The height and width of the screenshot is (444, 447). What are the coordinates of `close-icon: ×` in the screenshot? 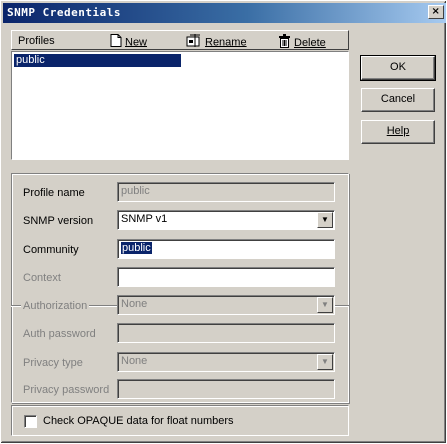 It's located at (436, 11).